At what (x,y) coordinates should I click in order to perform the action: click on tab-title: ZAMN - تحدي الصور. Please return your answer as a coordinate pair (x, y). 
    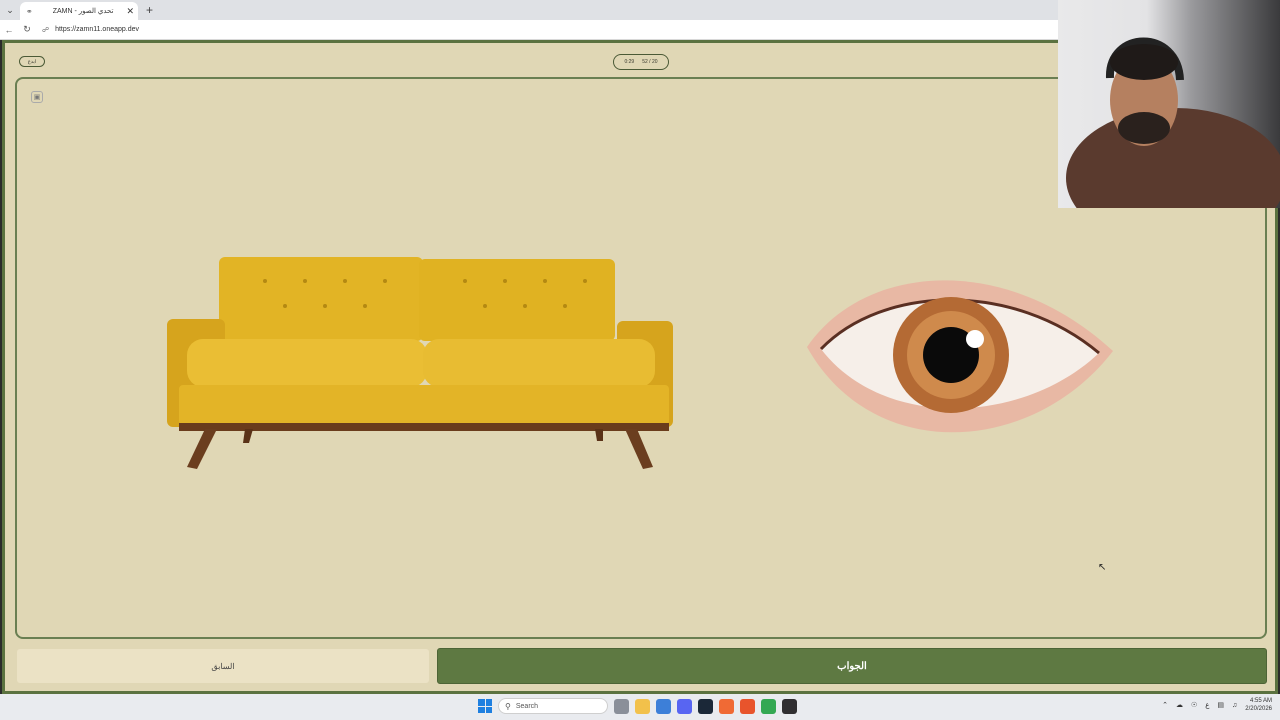
    Looking at the image, I should click on (83, 11).